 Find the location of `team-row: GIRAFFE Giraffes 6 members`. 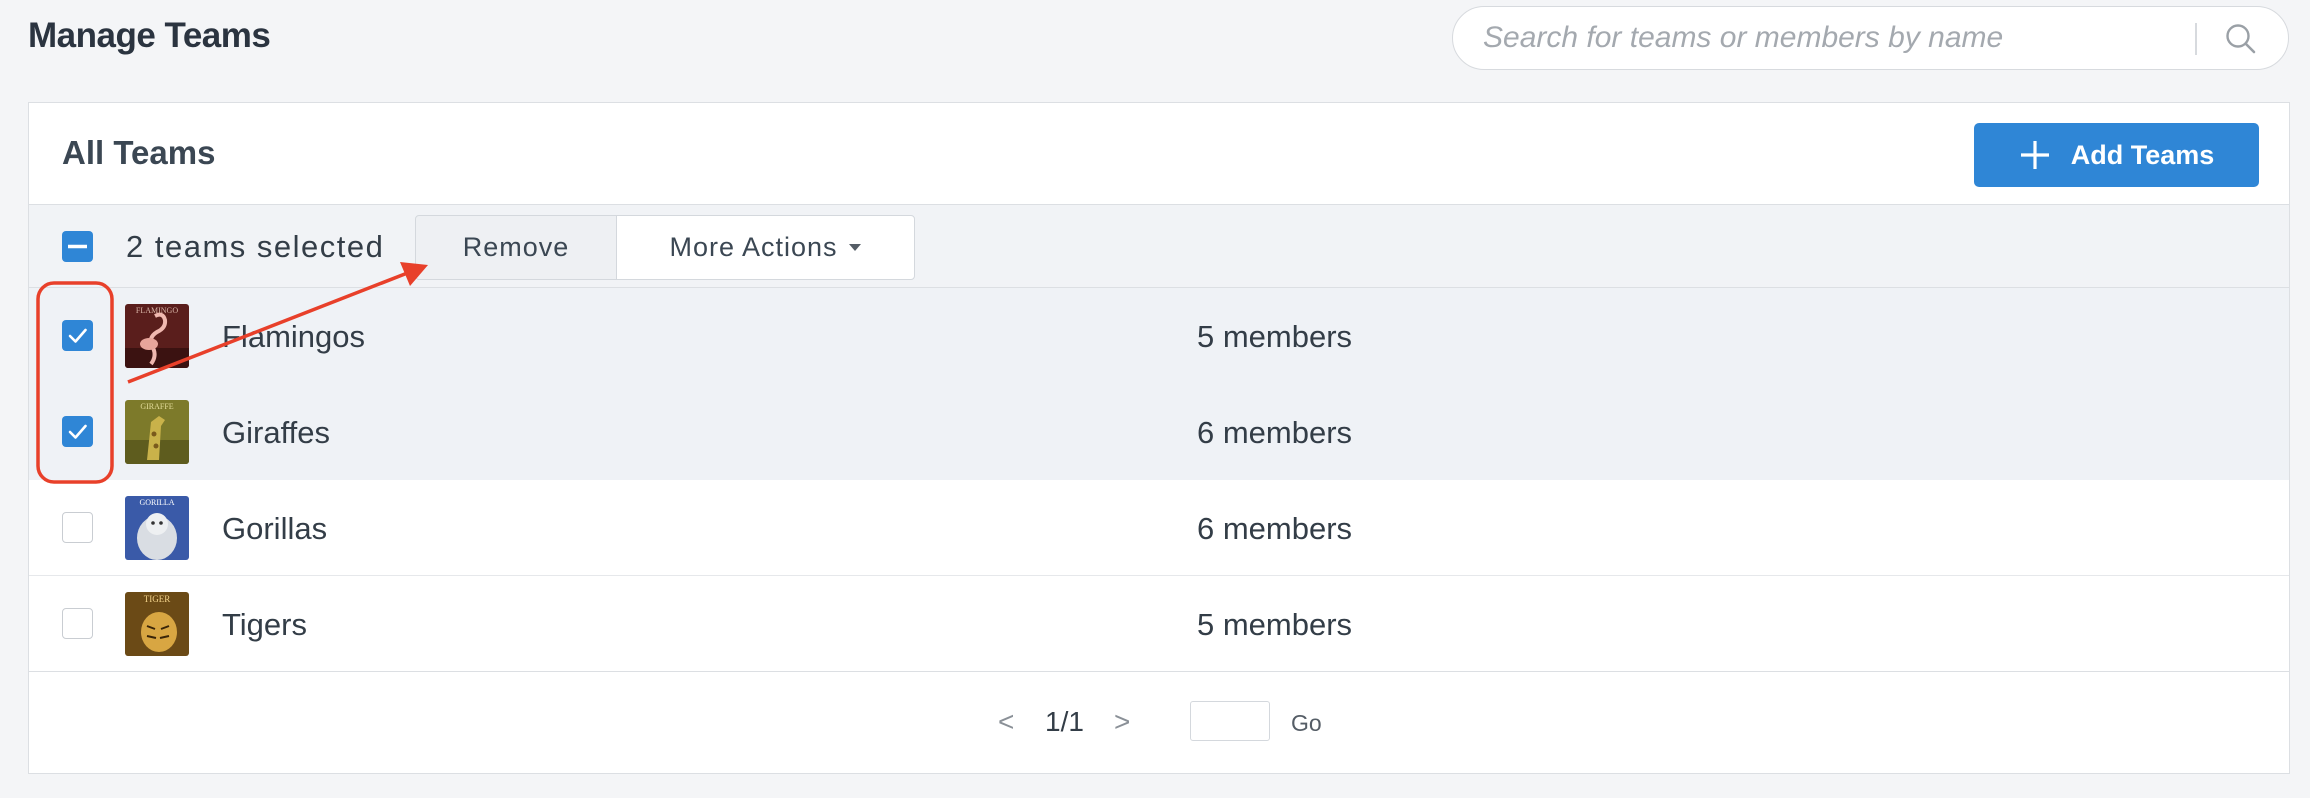

team-row: GIRAFFE Giraffes 6 members is located at coordinates (1159, 432).